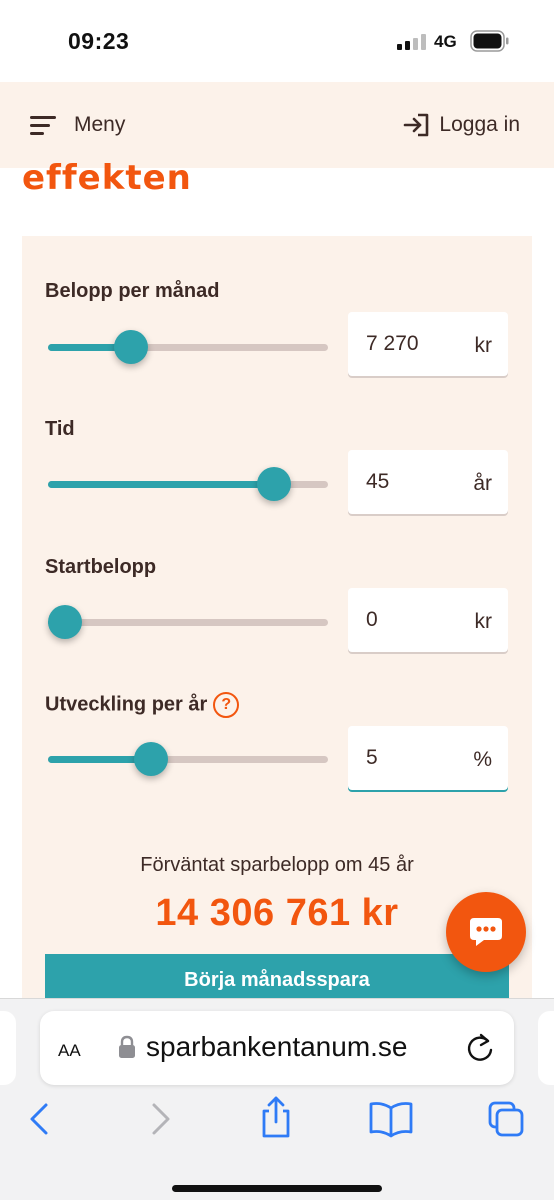 The image size is (554, 1200). I want to click on start-amount-field: 0 kr, so click(428, 620).